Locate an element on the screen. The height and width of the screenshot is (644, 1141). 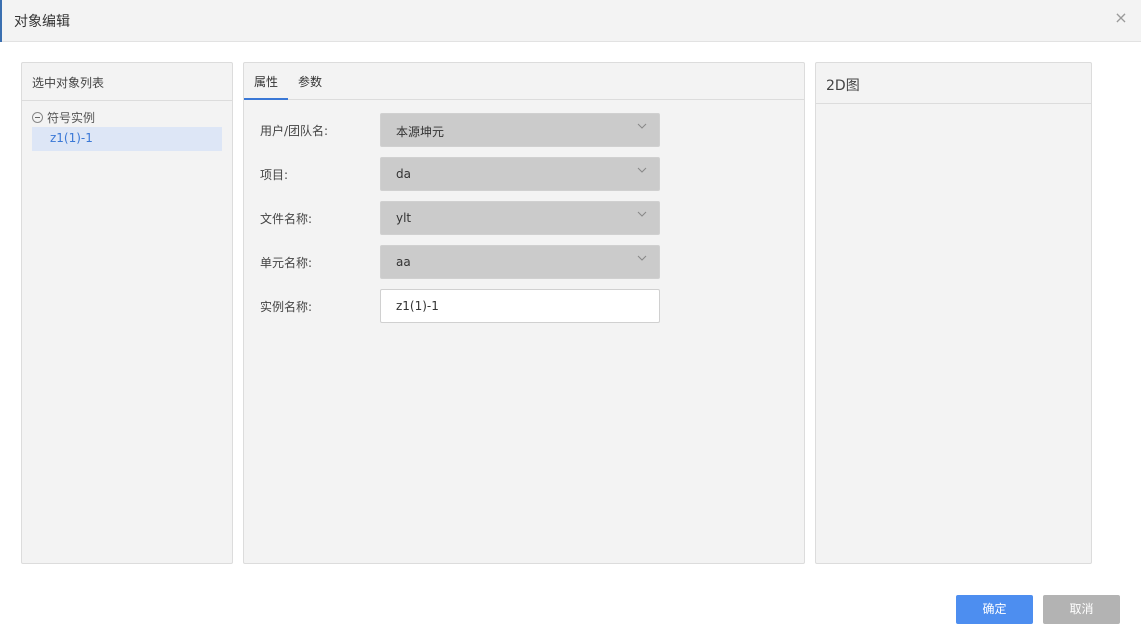
ok-button: 确定 is located at coordinates (994, 609).